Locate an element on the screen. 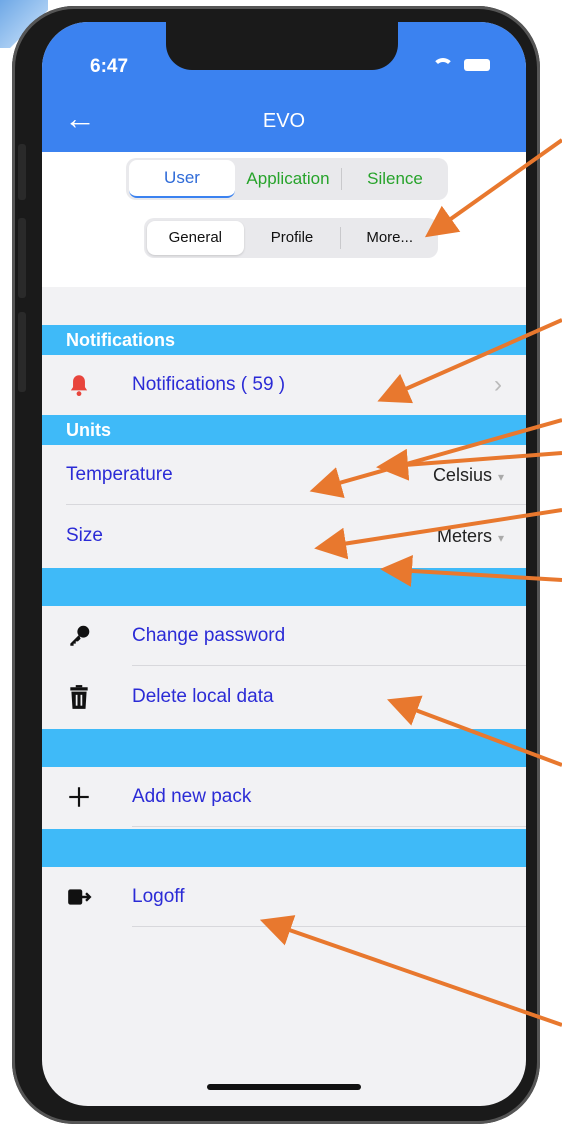  tab-profile: Profile is located at coordinates (292, 238).